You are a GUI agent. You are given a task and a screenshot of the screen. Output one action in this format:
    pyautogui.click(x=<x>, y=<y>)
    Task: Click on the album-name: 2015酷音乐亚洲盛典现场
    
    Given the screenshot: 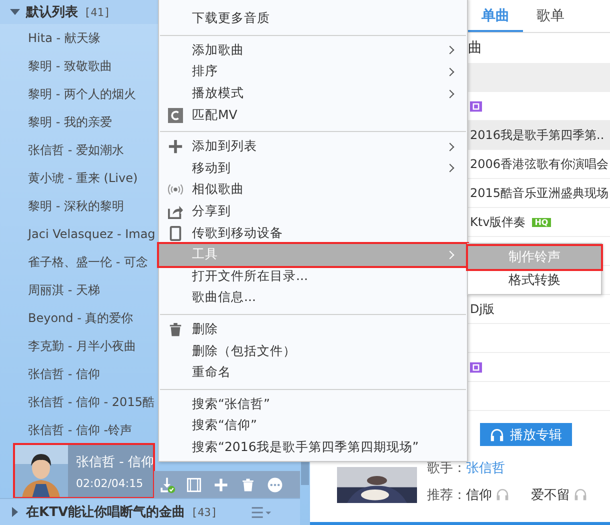 What is the action you would take?
    pyautogui.click(x=539, y=193)
    